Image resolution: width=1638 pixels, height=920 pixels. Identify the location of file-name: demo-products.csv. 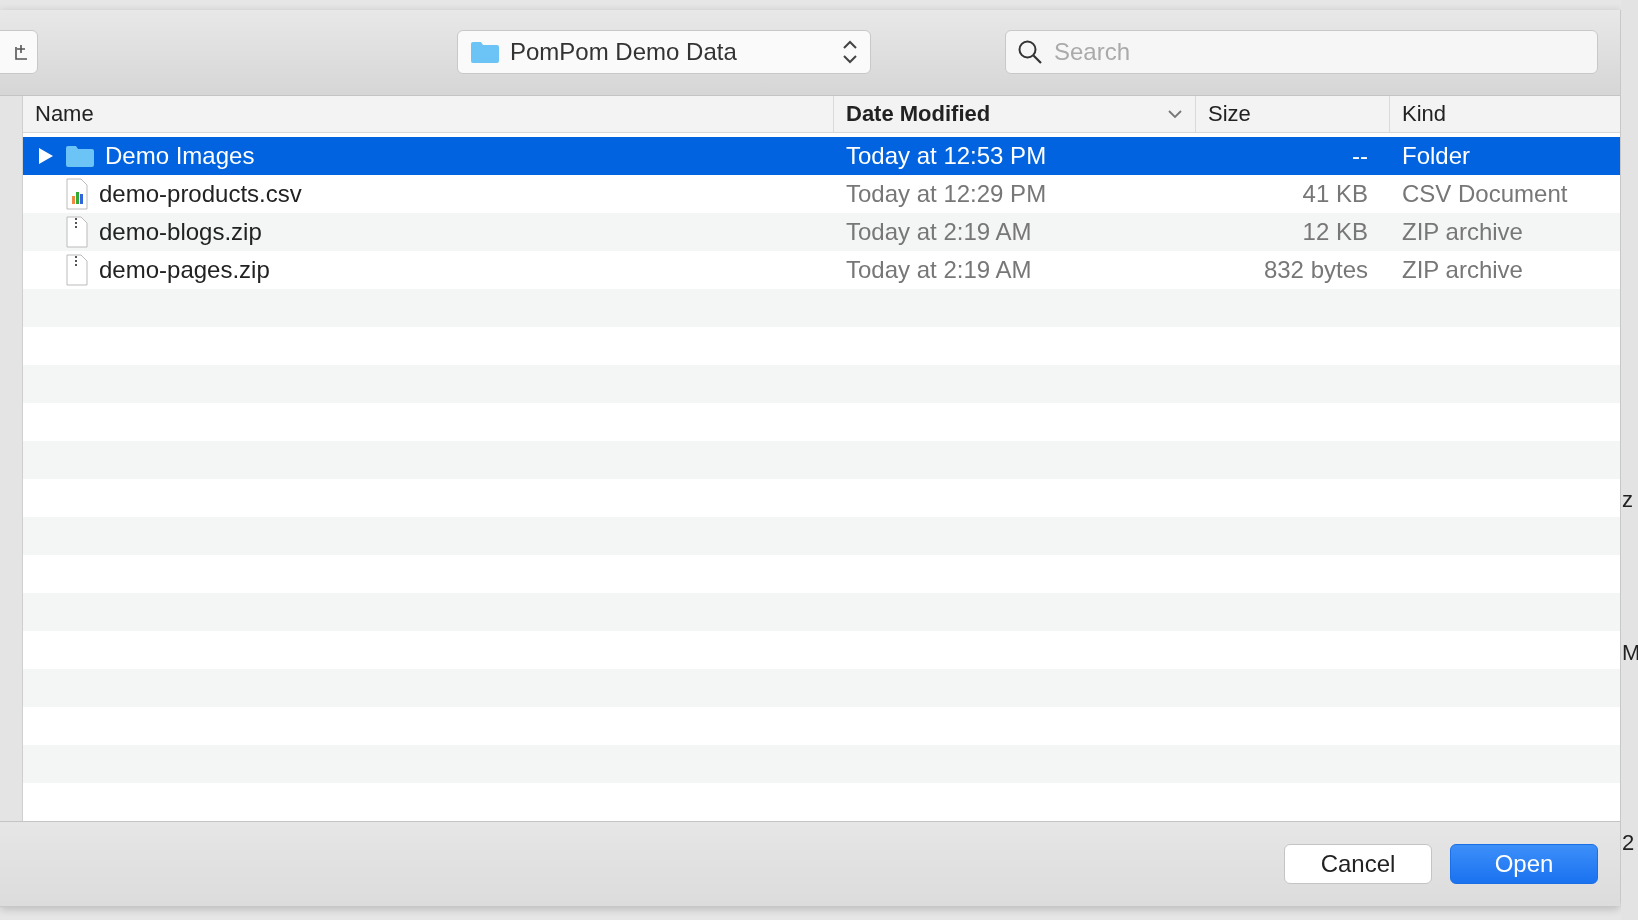
(200, 194).